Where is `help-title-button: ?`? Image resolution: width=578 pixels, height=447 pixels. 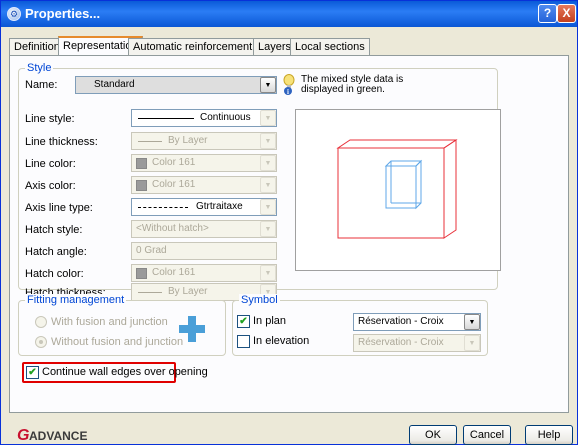 help-title-button: ? is located at coordinates (547, 13).